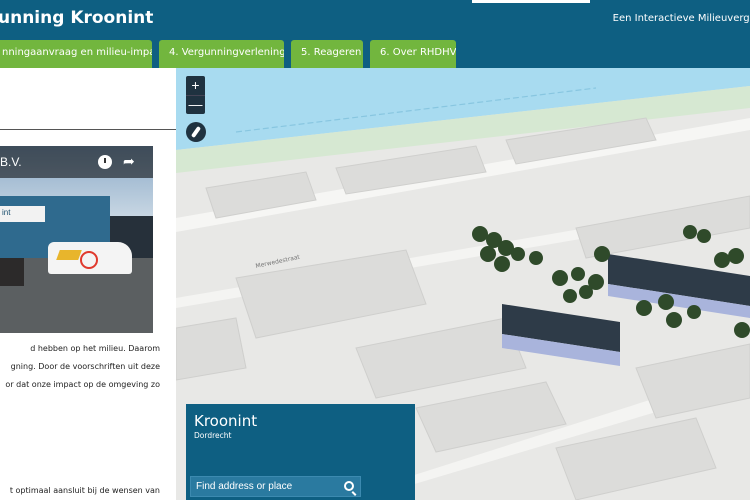 The width and height of the screenshot is (750, 500). I want to click on share-icon: ➦, so click(129, 161).